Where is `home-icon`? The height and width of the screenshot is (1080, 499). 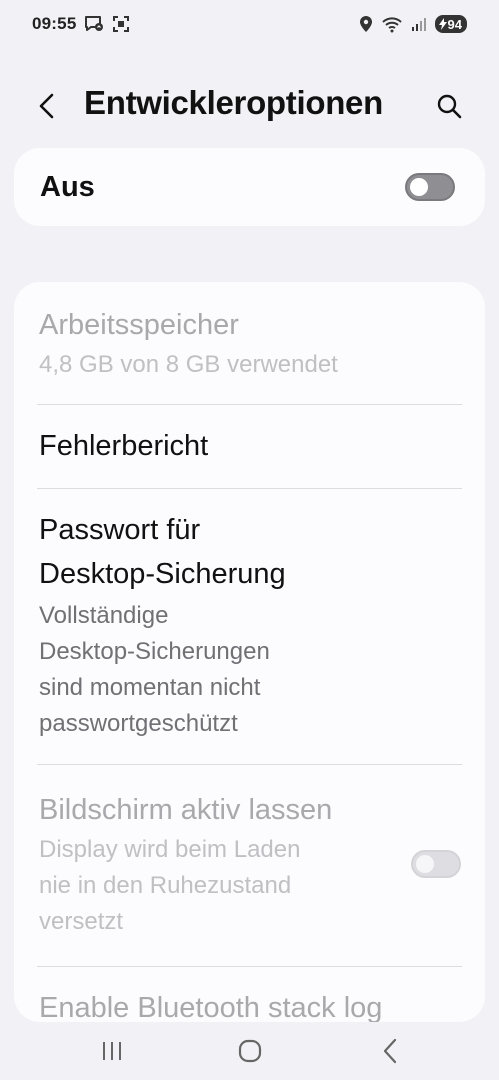
home-icon is located at coordinates (250, 1051).